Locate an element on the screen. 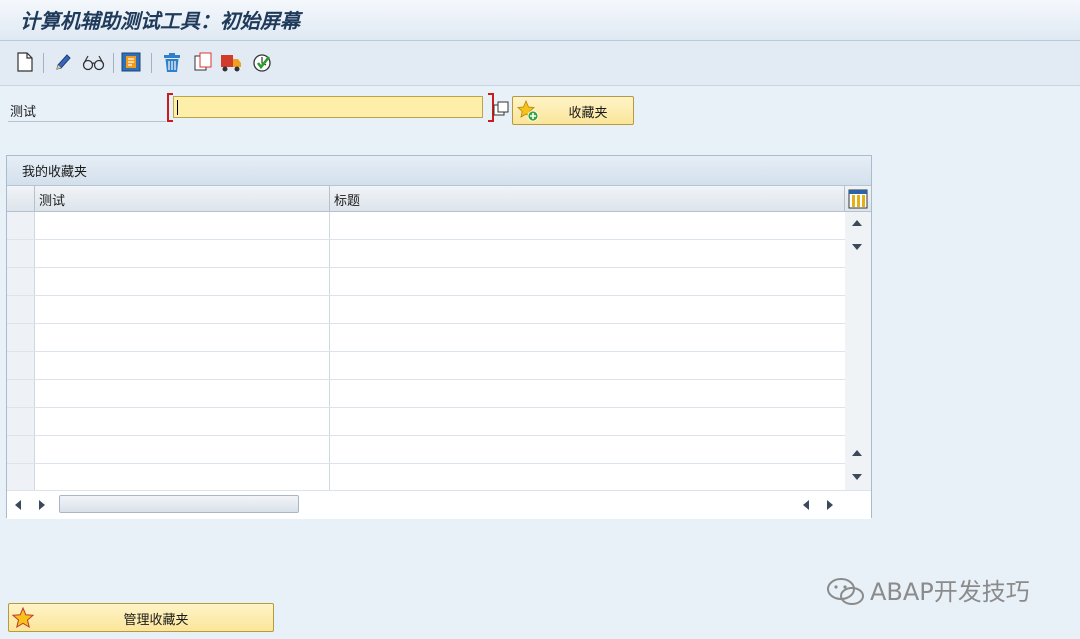 This screenshot has height=639, width=1080. watermark-text: ABAP开发技巧 is located at coordinates (950, 592).